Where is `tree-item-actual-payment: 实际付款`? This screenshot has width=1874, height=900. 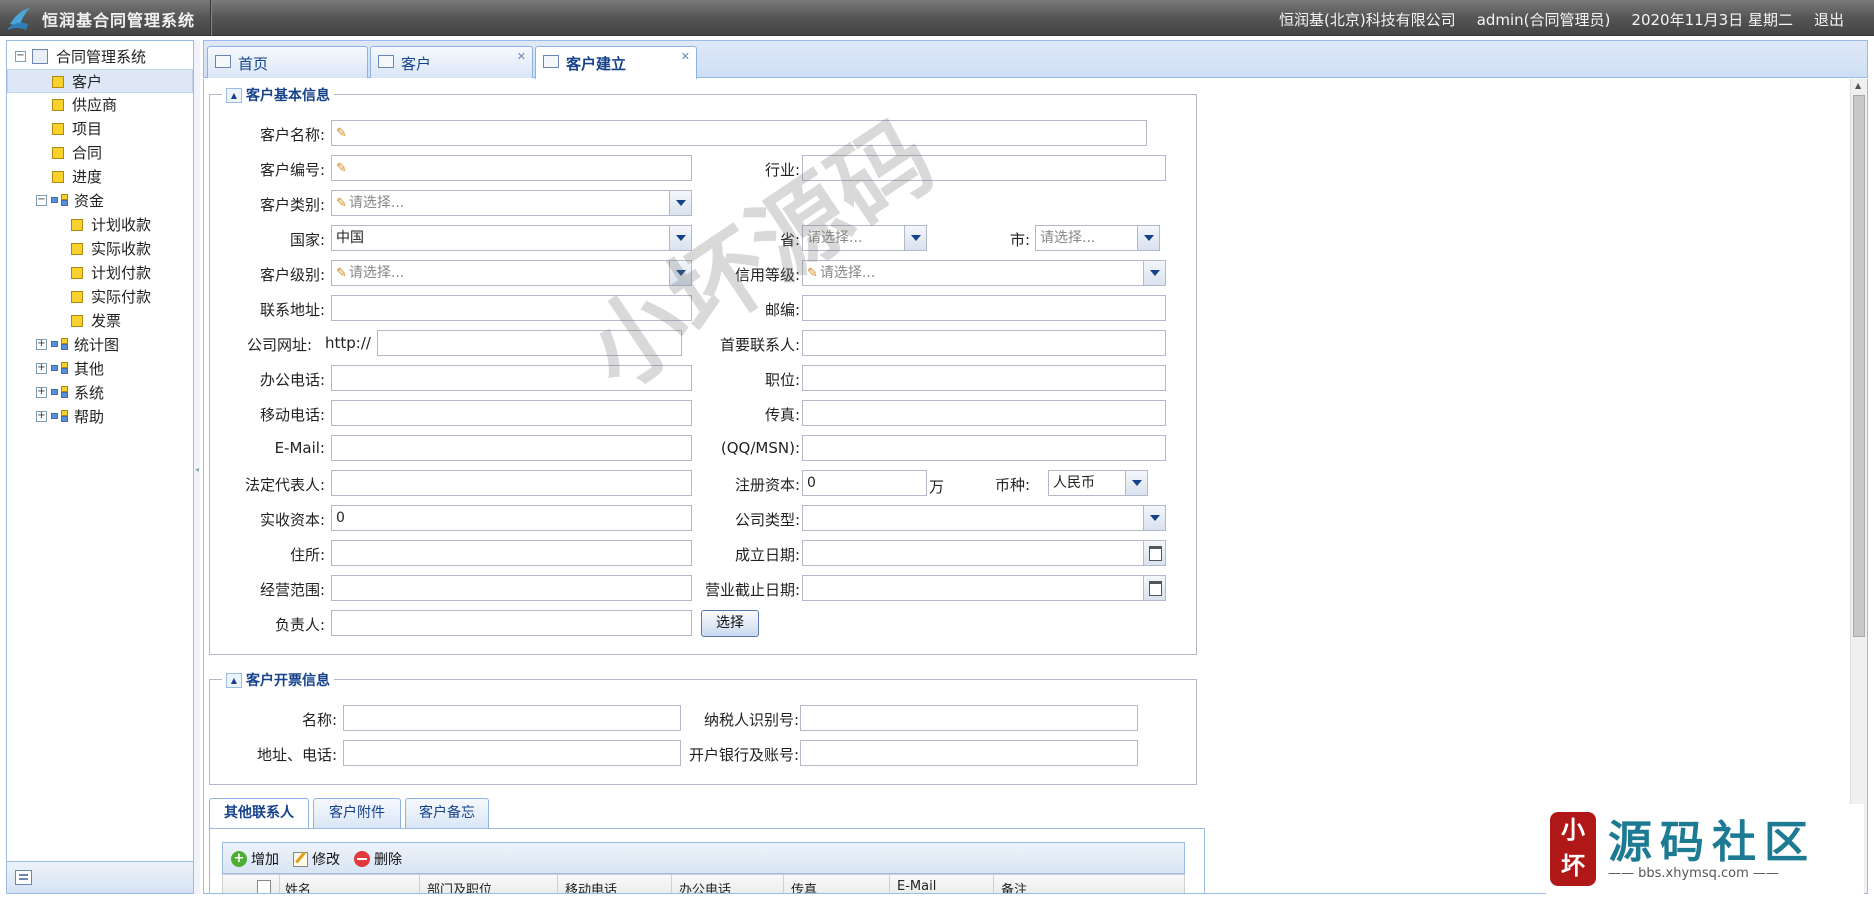 tree-item-actual-payment: 实际付款 is located at coordinates (100, 297).